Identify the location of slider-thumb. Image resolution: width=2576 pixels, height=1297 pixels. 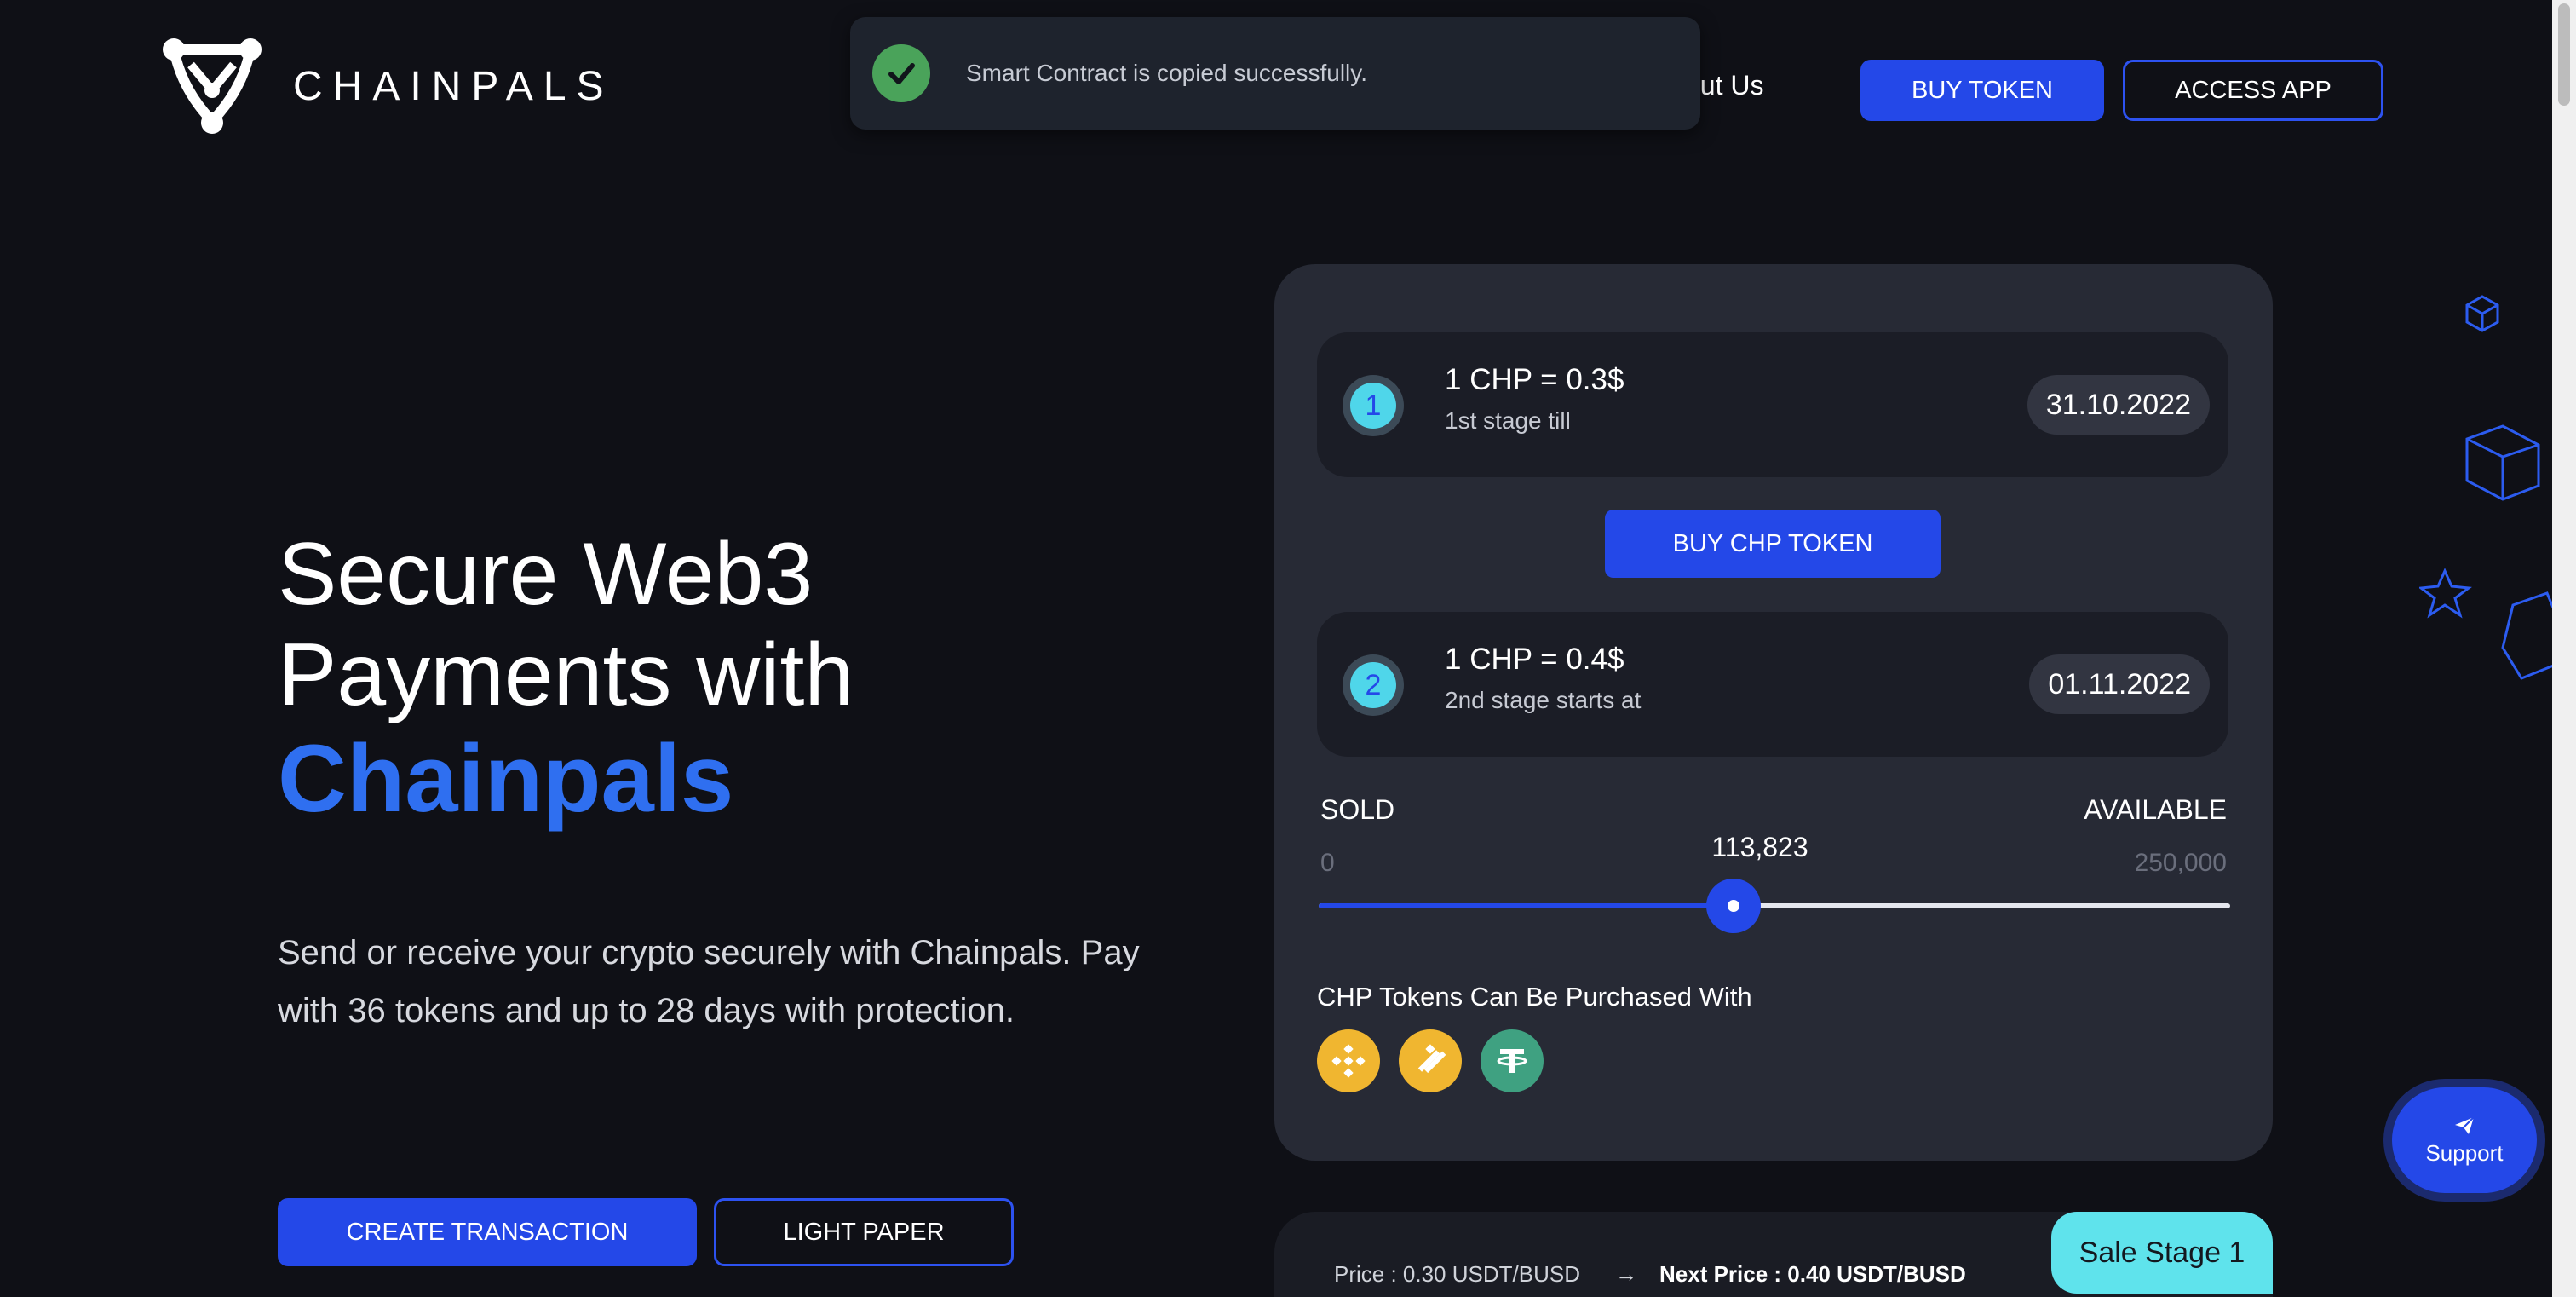
(1733, 906).